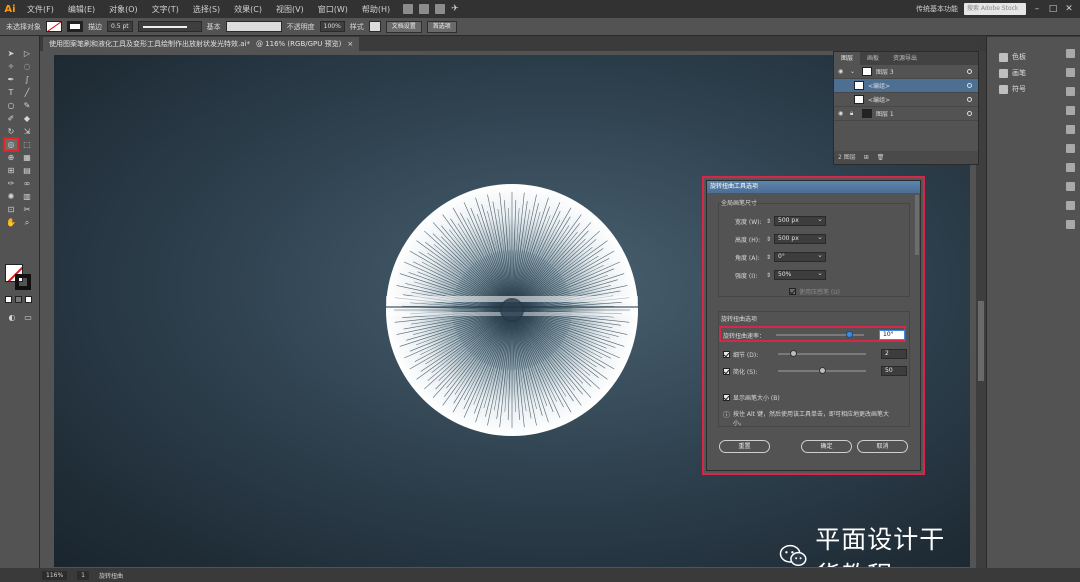  Describe the element at coordinates (11, 209) in the screenshot. I see `artboard-tool-icon: ⊡` at that location.